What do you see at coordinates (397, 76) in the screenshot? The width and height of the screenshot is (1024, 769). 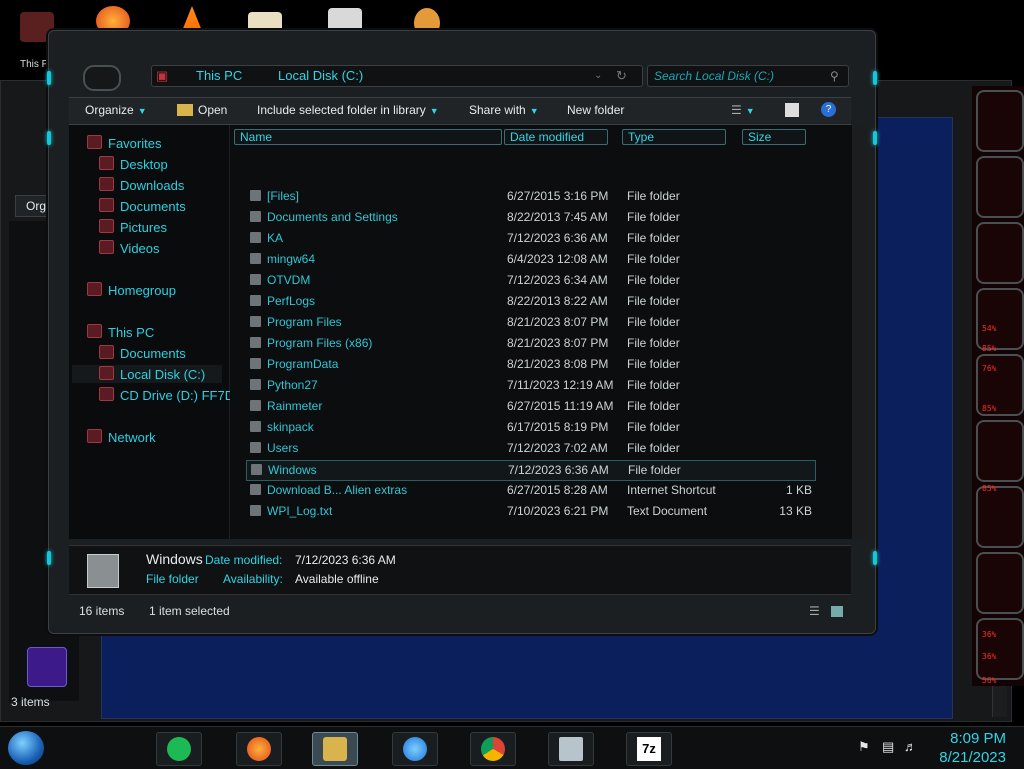 I see `address-bar: ▣ This PC Local Disk (C:) ⌄ ↻` at bounding box center [397, 76].